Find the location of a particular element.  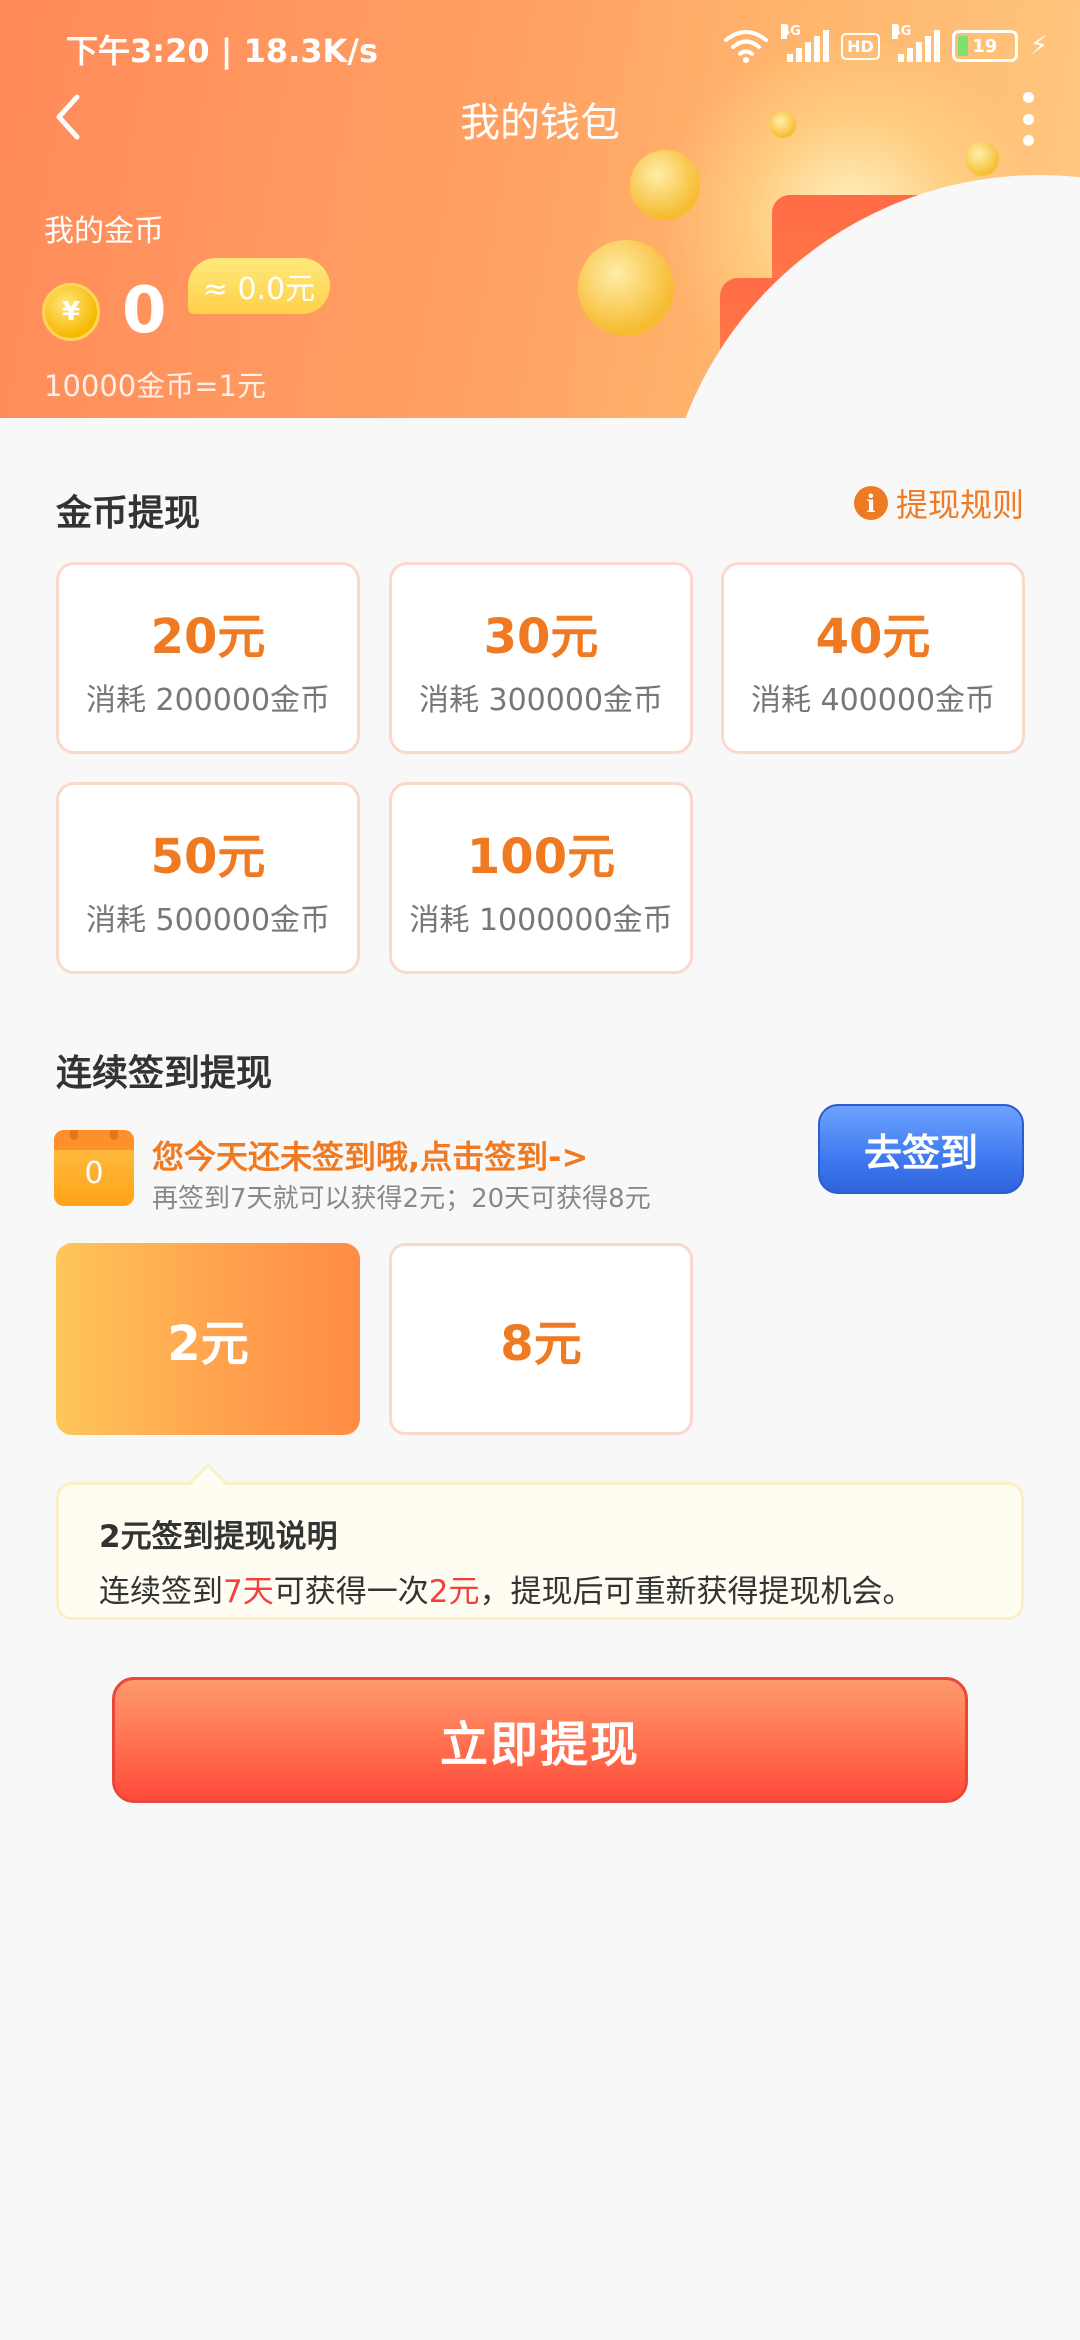

calendar-day: 0 is located at coordinates (94, 1173).